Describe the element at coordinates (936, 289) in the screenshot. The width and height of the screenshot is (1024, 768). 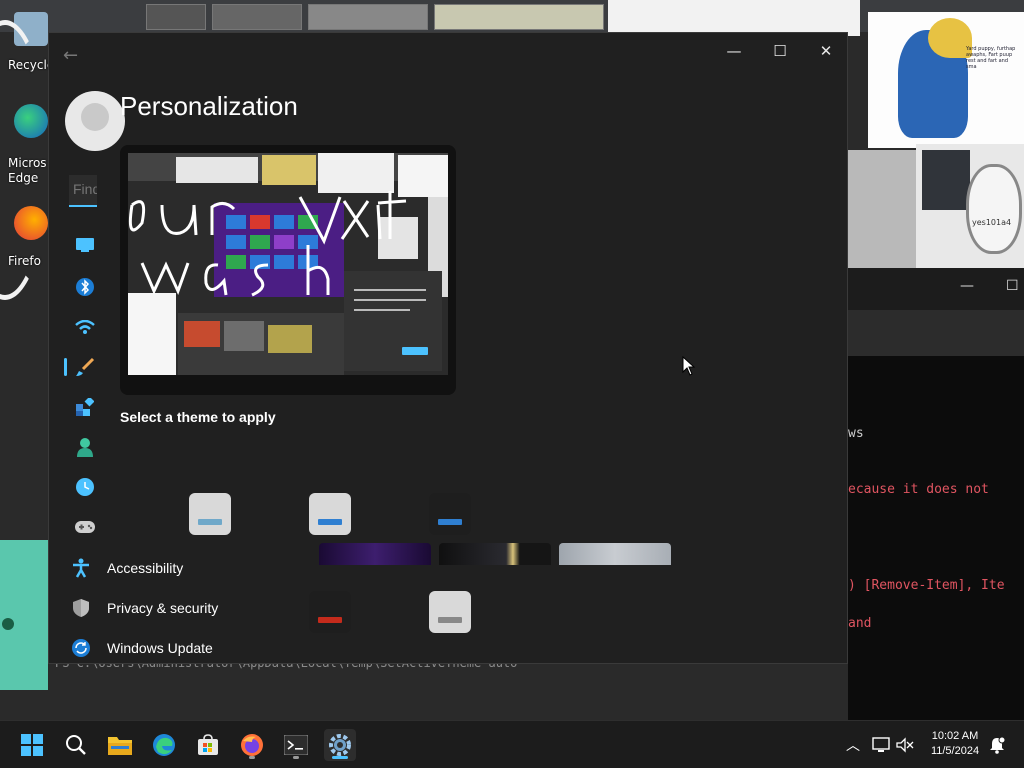
I see `terminal-titlebar: — ☐` at that location.